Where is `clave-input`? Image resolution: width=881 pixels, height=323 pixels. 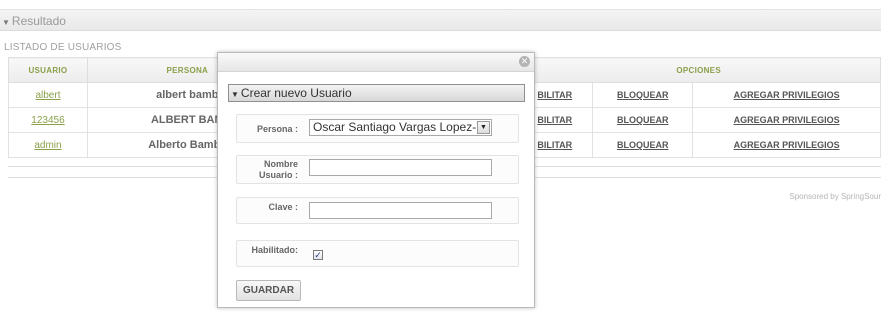
clave-input is located at coordinates (400, 210).